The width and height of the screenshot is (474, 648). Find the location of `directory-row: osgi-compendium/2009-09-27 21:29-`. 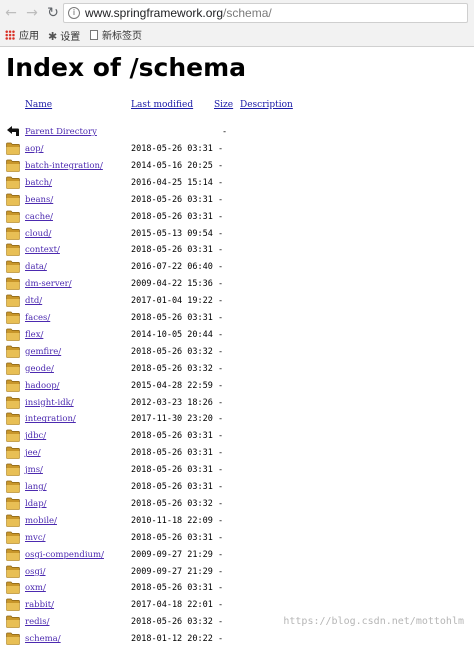

directory-row: osgi-compendium/2009-09-27 21:29- is located at coordinates (237, 555).